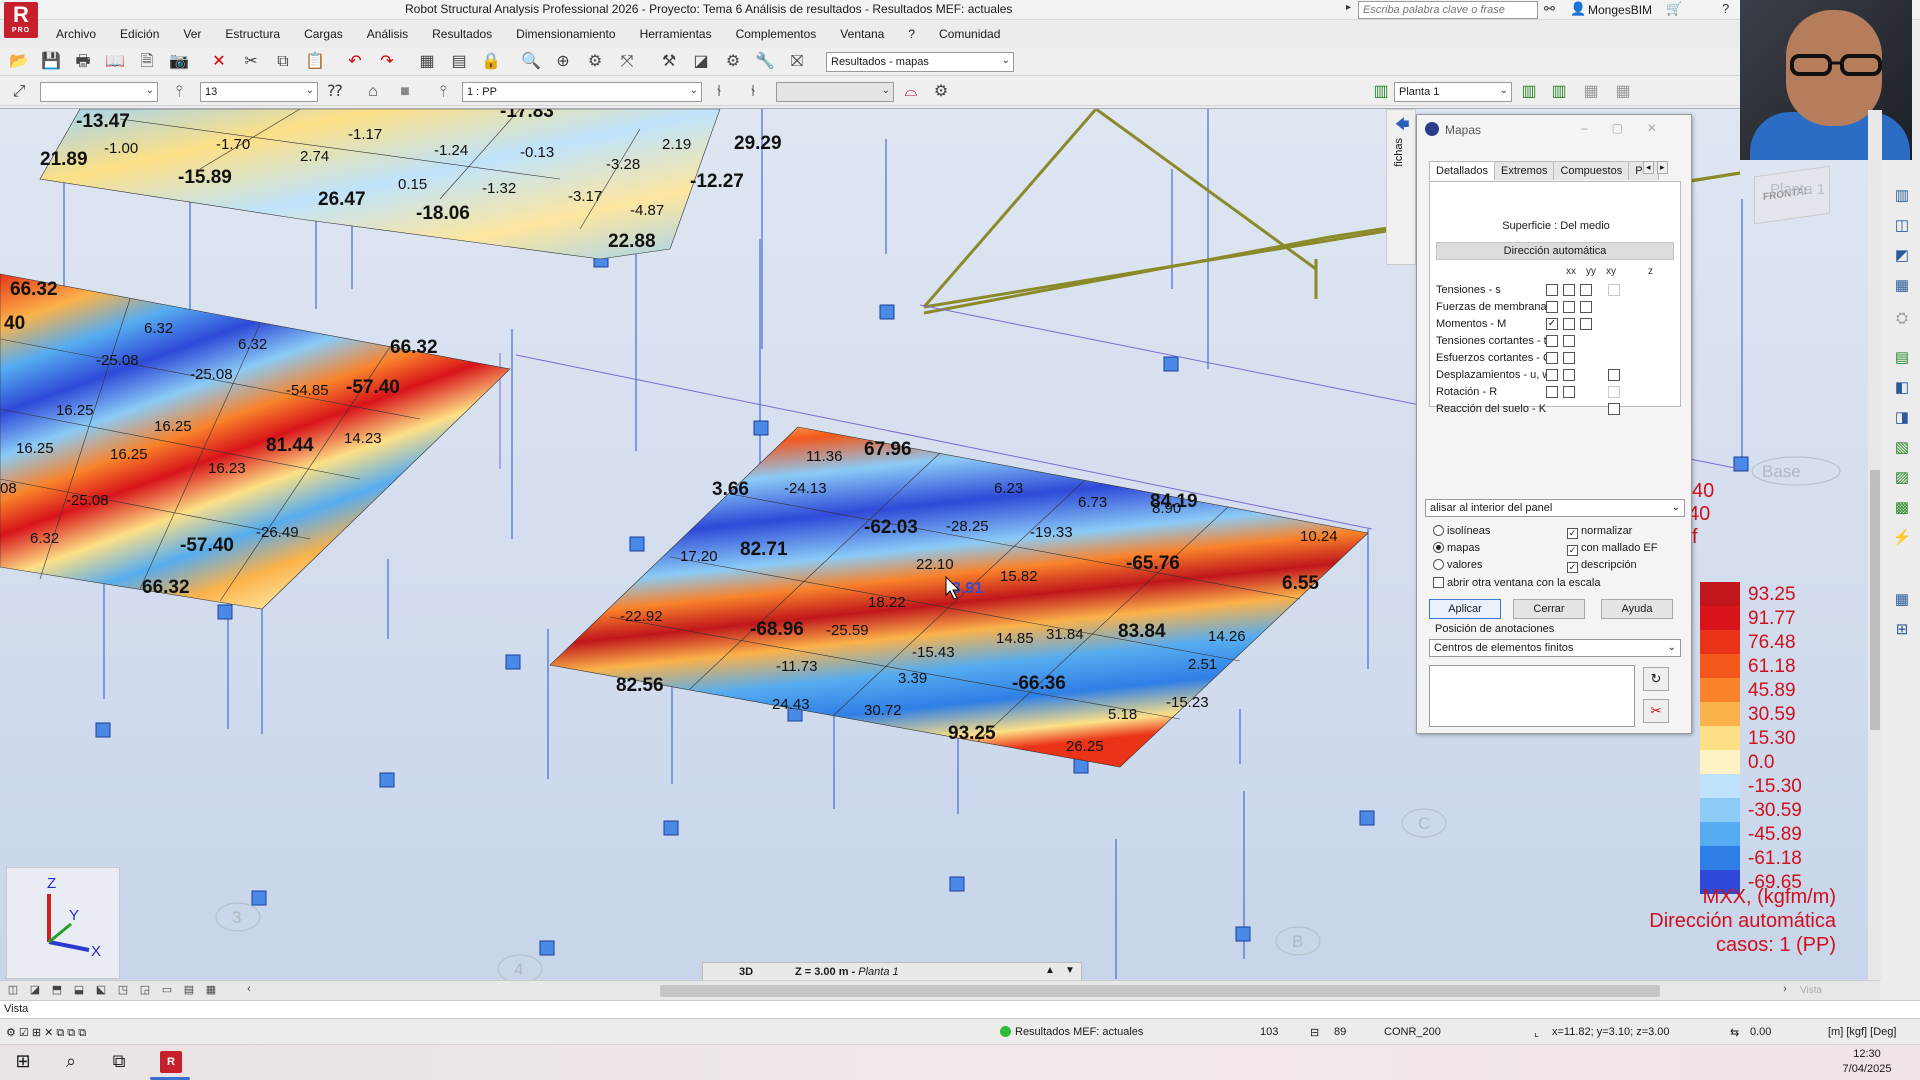  I want to click on arrow-left-icon: 🡄, so click(1402, 126).